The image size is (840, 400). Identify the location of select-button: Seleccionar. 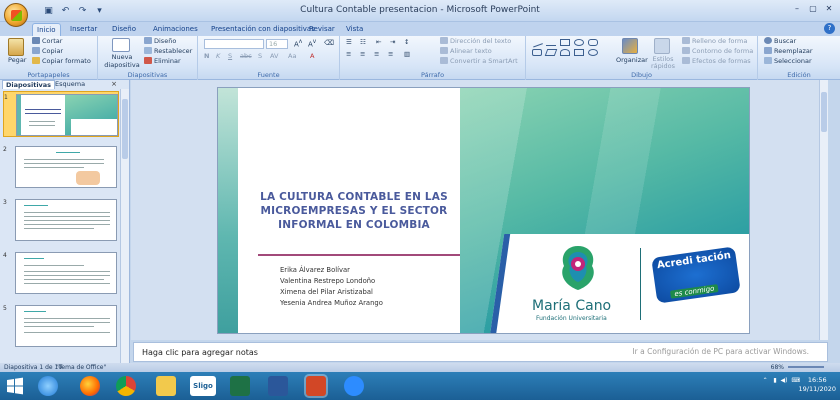
(788, 61).